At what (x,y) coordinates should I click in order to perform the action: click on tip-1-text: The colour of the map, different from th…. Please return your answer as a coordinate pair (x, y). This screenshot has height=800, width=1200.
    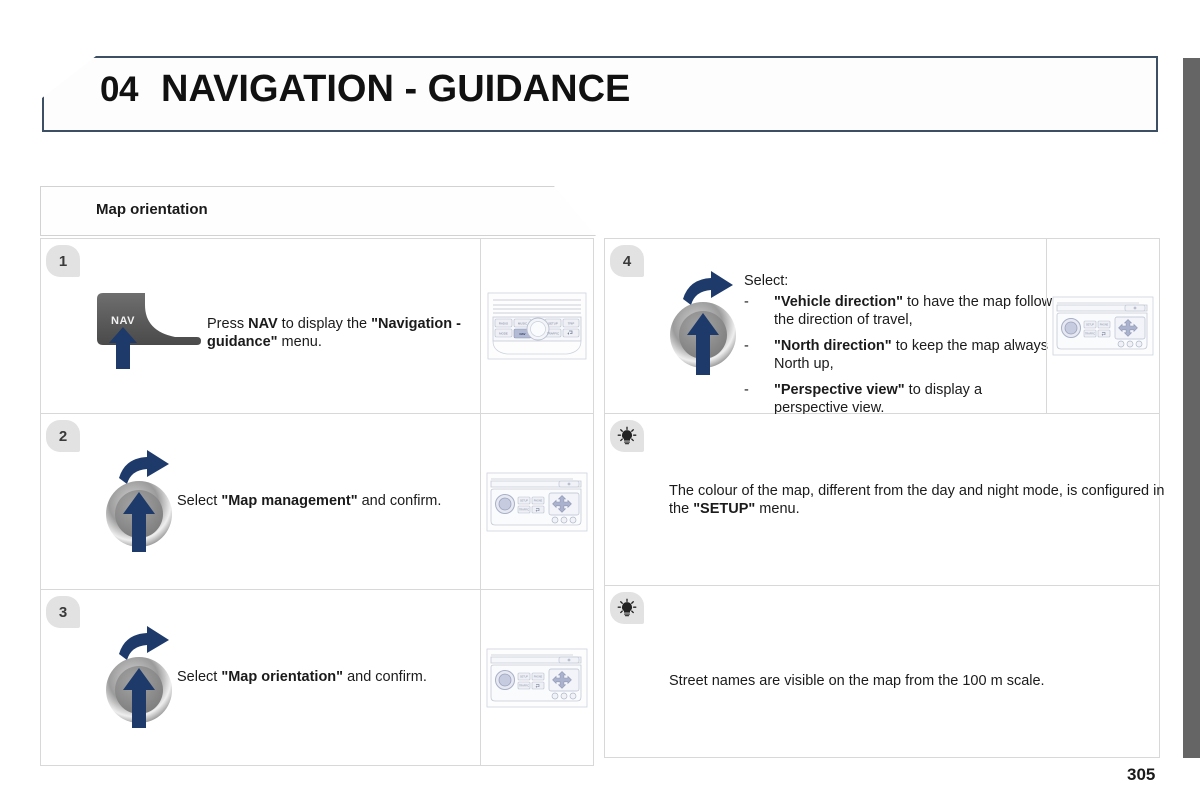
    Looking at the image, I should click on (919, 500).